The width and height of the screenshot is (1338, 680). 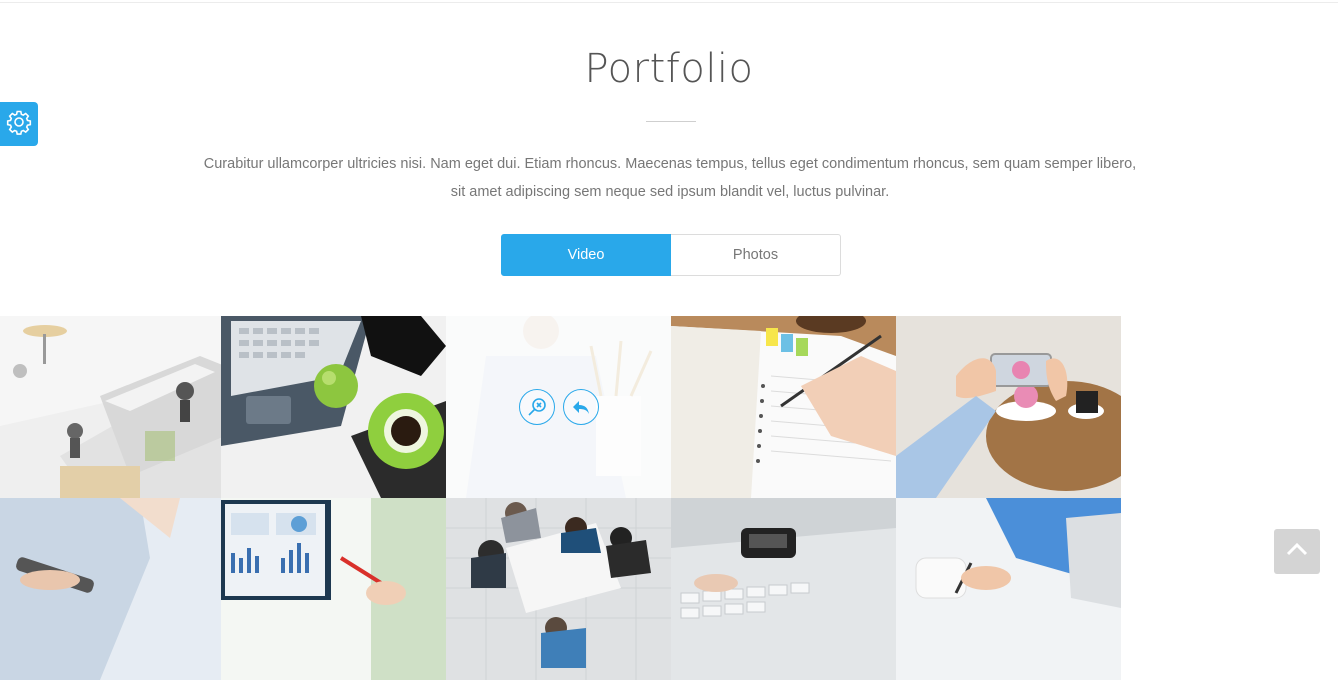 I want to click on filter-photos-button: Photos, so click(x=756, y=255).